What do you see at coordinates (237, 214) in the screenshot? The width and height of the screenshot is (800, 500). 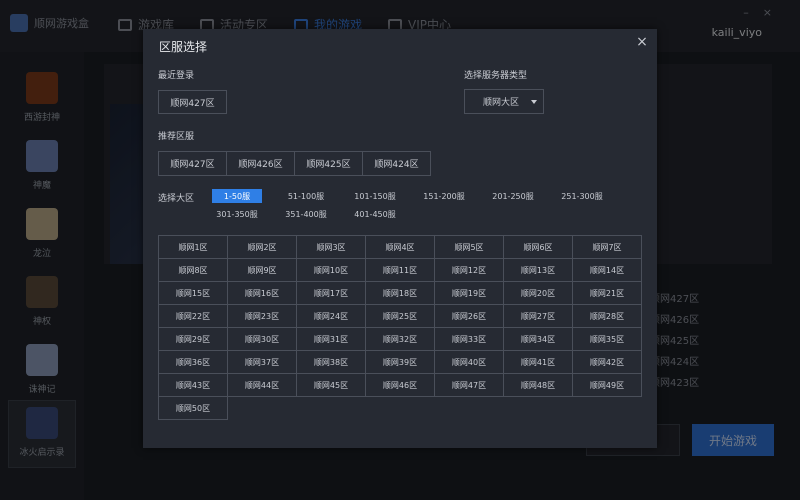 I see `range-tab: 301-350服` at bounding box center [237, 214].